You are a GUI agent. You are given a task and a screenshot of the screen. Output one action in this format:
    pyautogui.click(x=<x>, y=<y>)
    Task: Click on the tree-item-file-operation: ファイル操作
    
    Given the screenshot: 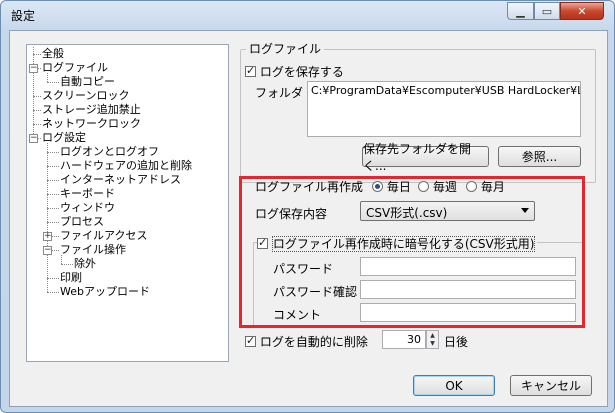 What is the action you would take?
    pyautogui.click(x=93, y=250)
    